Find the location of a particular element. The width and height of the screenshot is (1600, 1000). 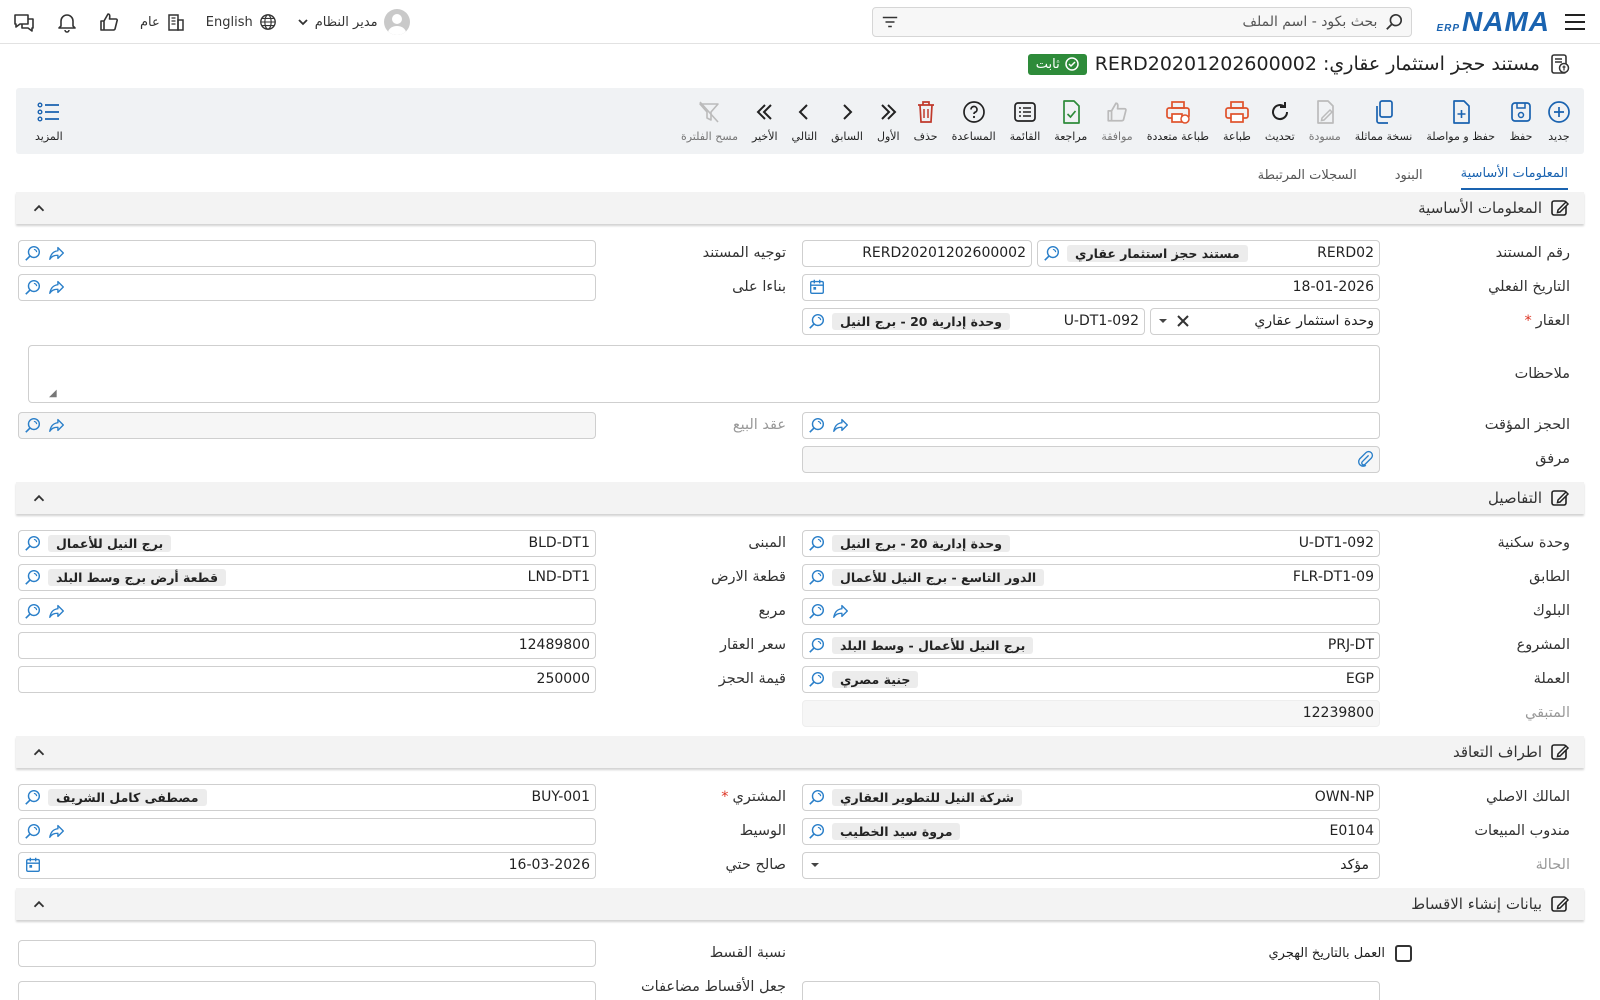

booking-value-field: 250000 is located at coordinates (307, 679).